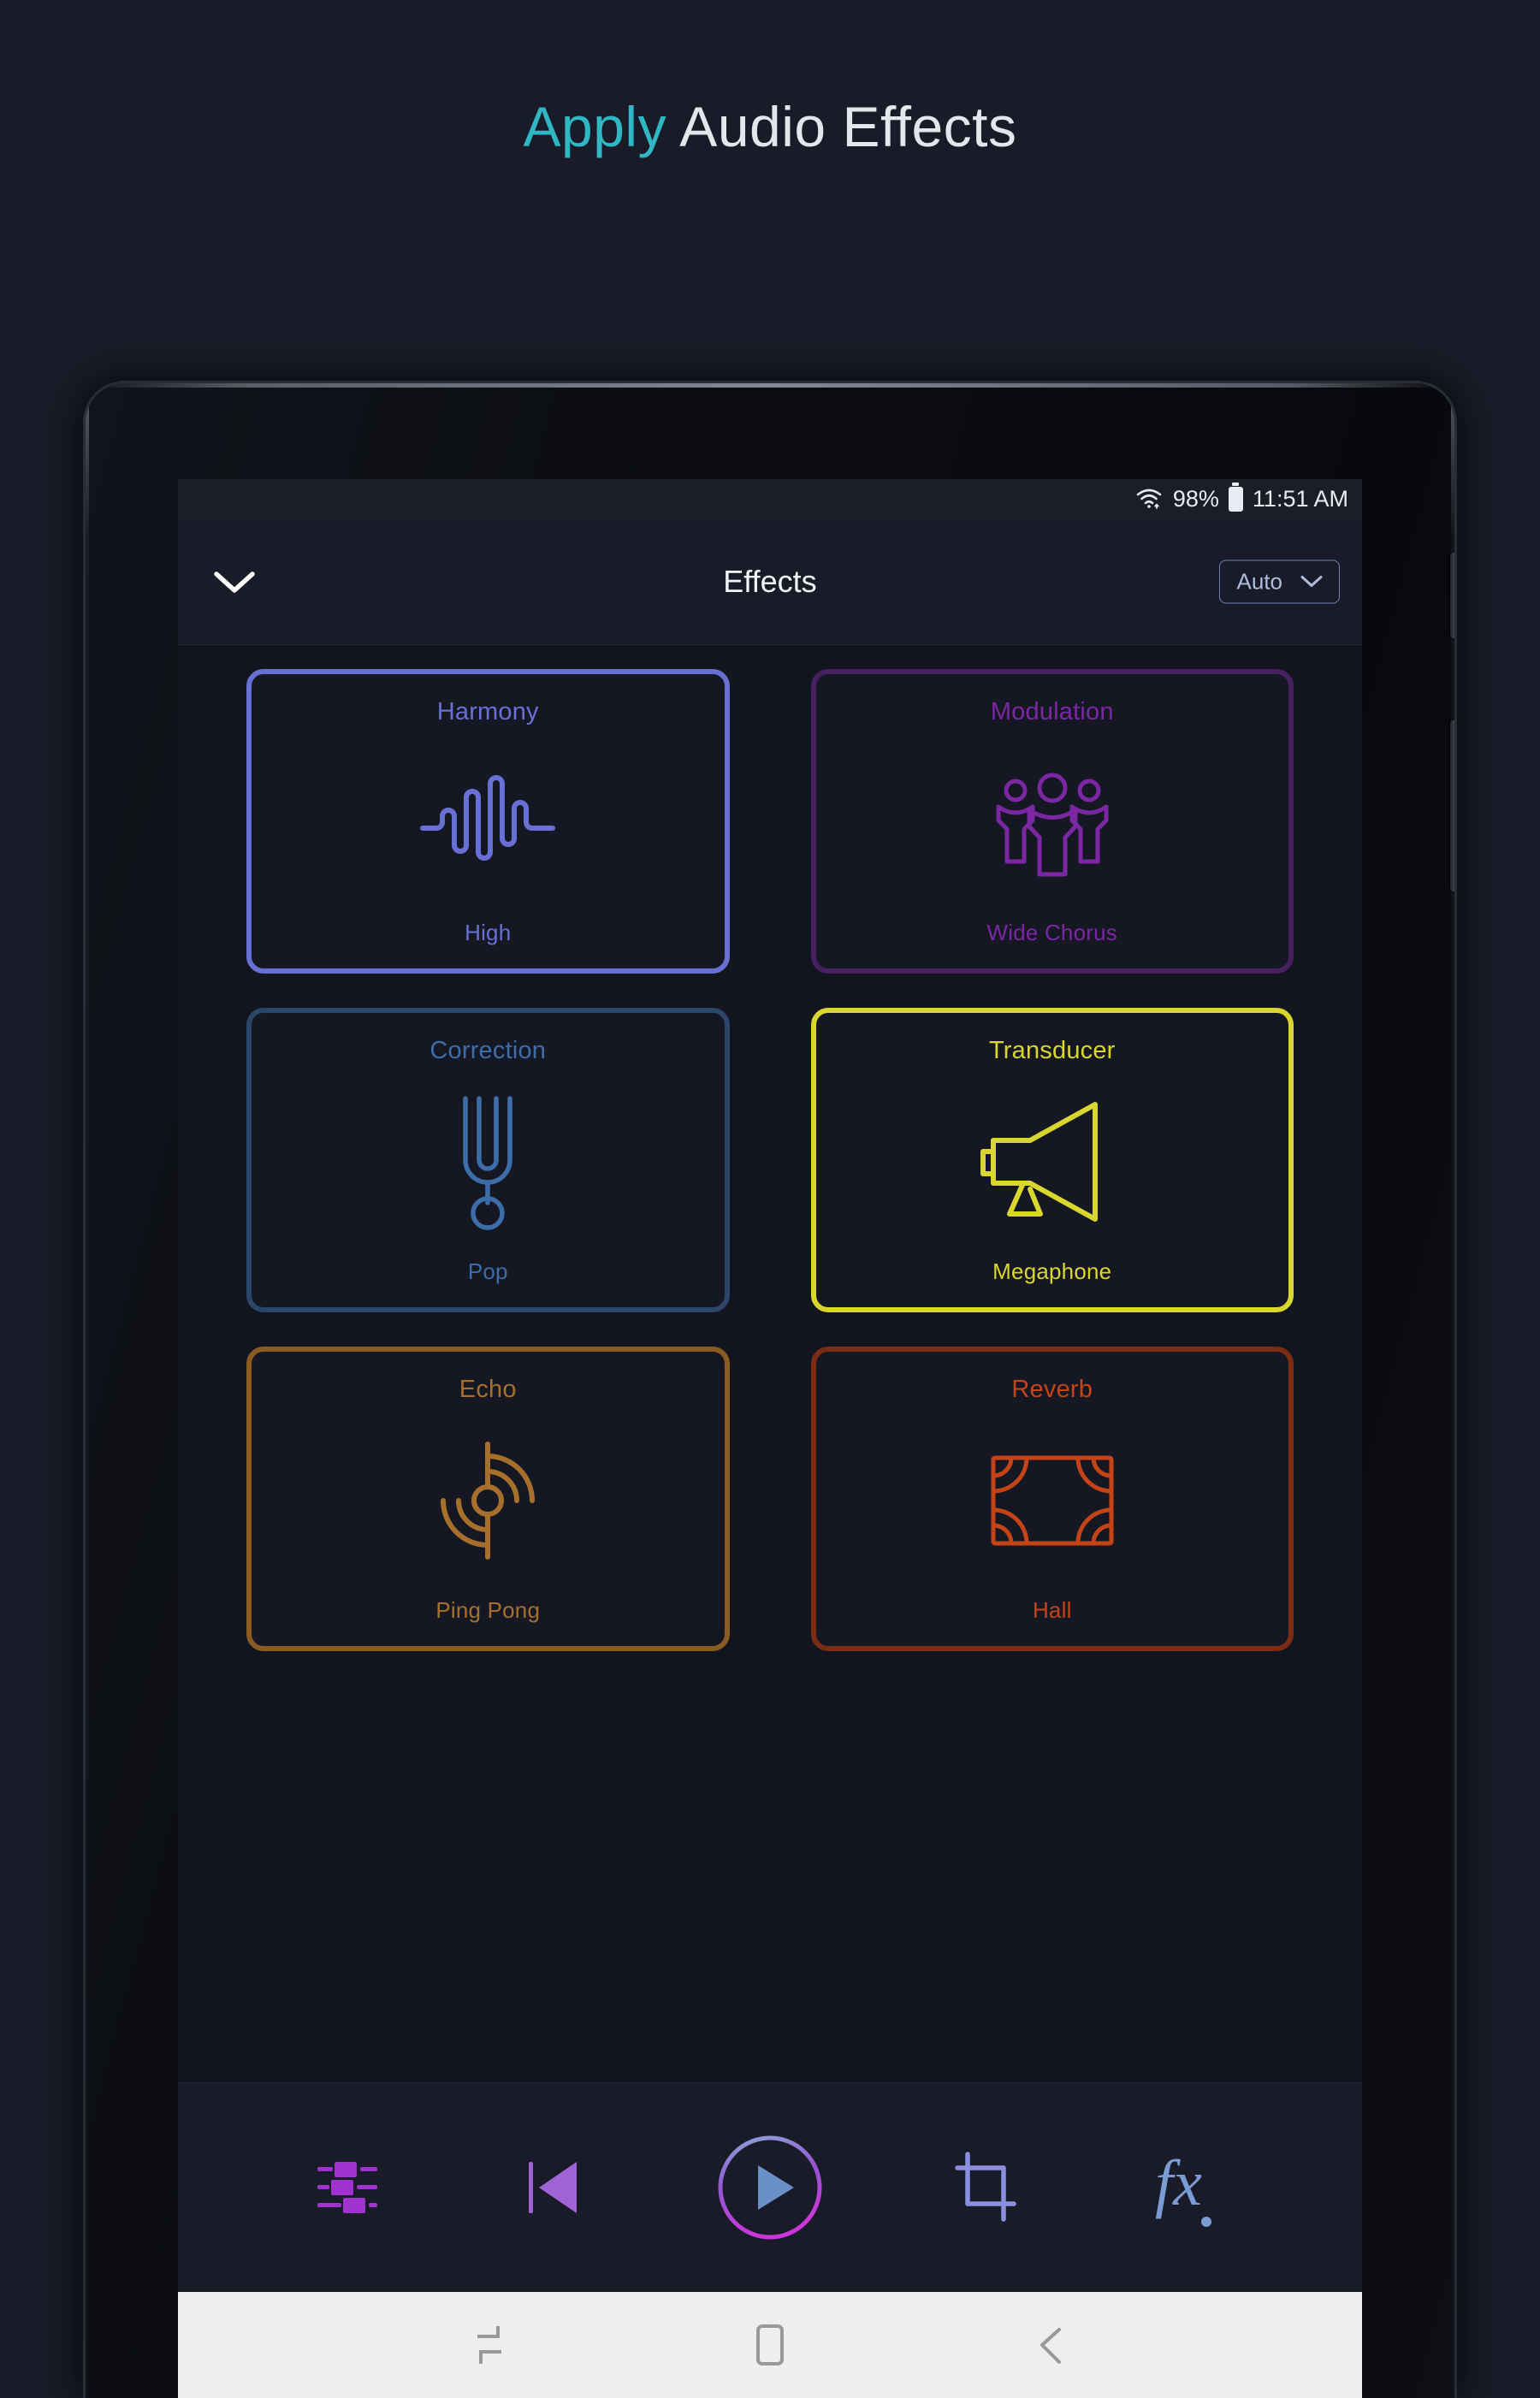 Image resolution: width=1540 pixels, height=2398 pixels. I want to click on status-bar: 98% 11:51 AM, so click(770, 498).